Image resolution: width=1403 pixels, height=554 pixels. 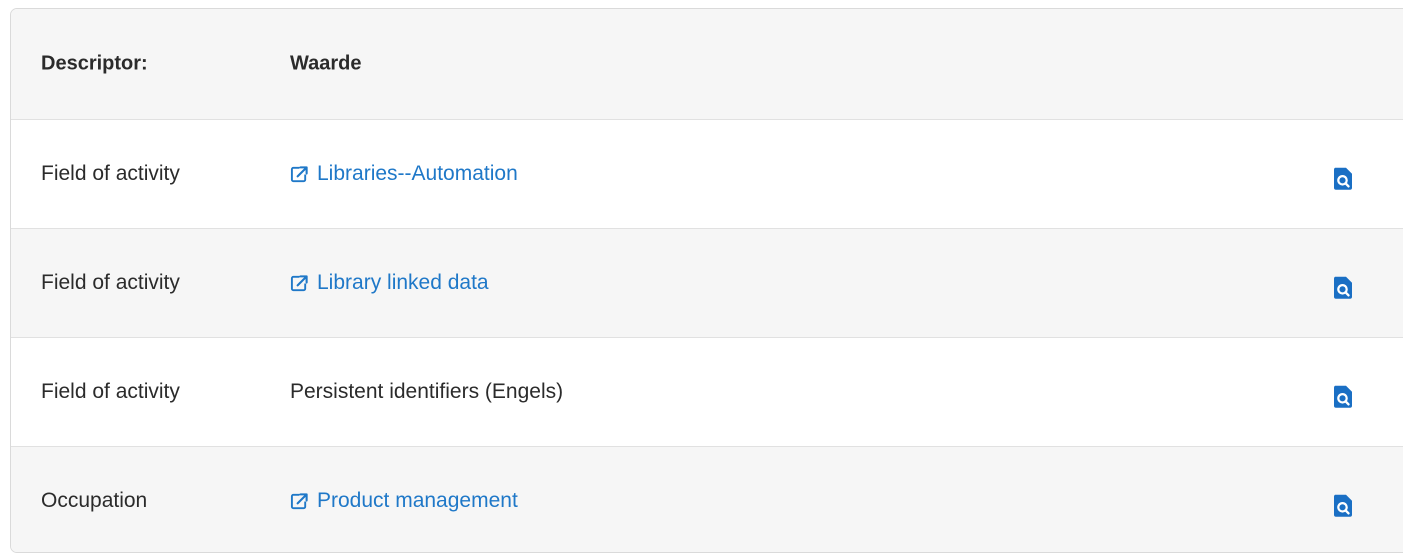 What do you see at coordinates (417, 500) in the screenshot?
I see `value-link-text: Product management` at bounding box center [417, 500].